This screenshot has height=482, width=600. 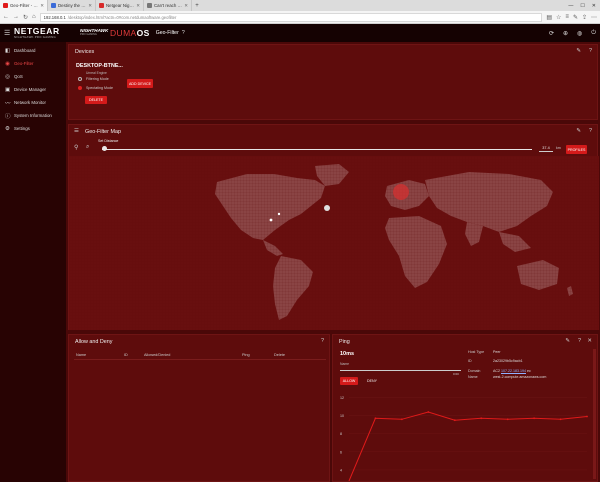 I want to click on more-icon: ⋯, so click(x=594, y=17).